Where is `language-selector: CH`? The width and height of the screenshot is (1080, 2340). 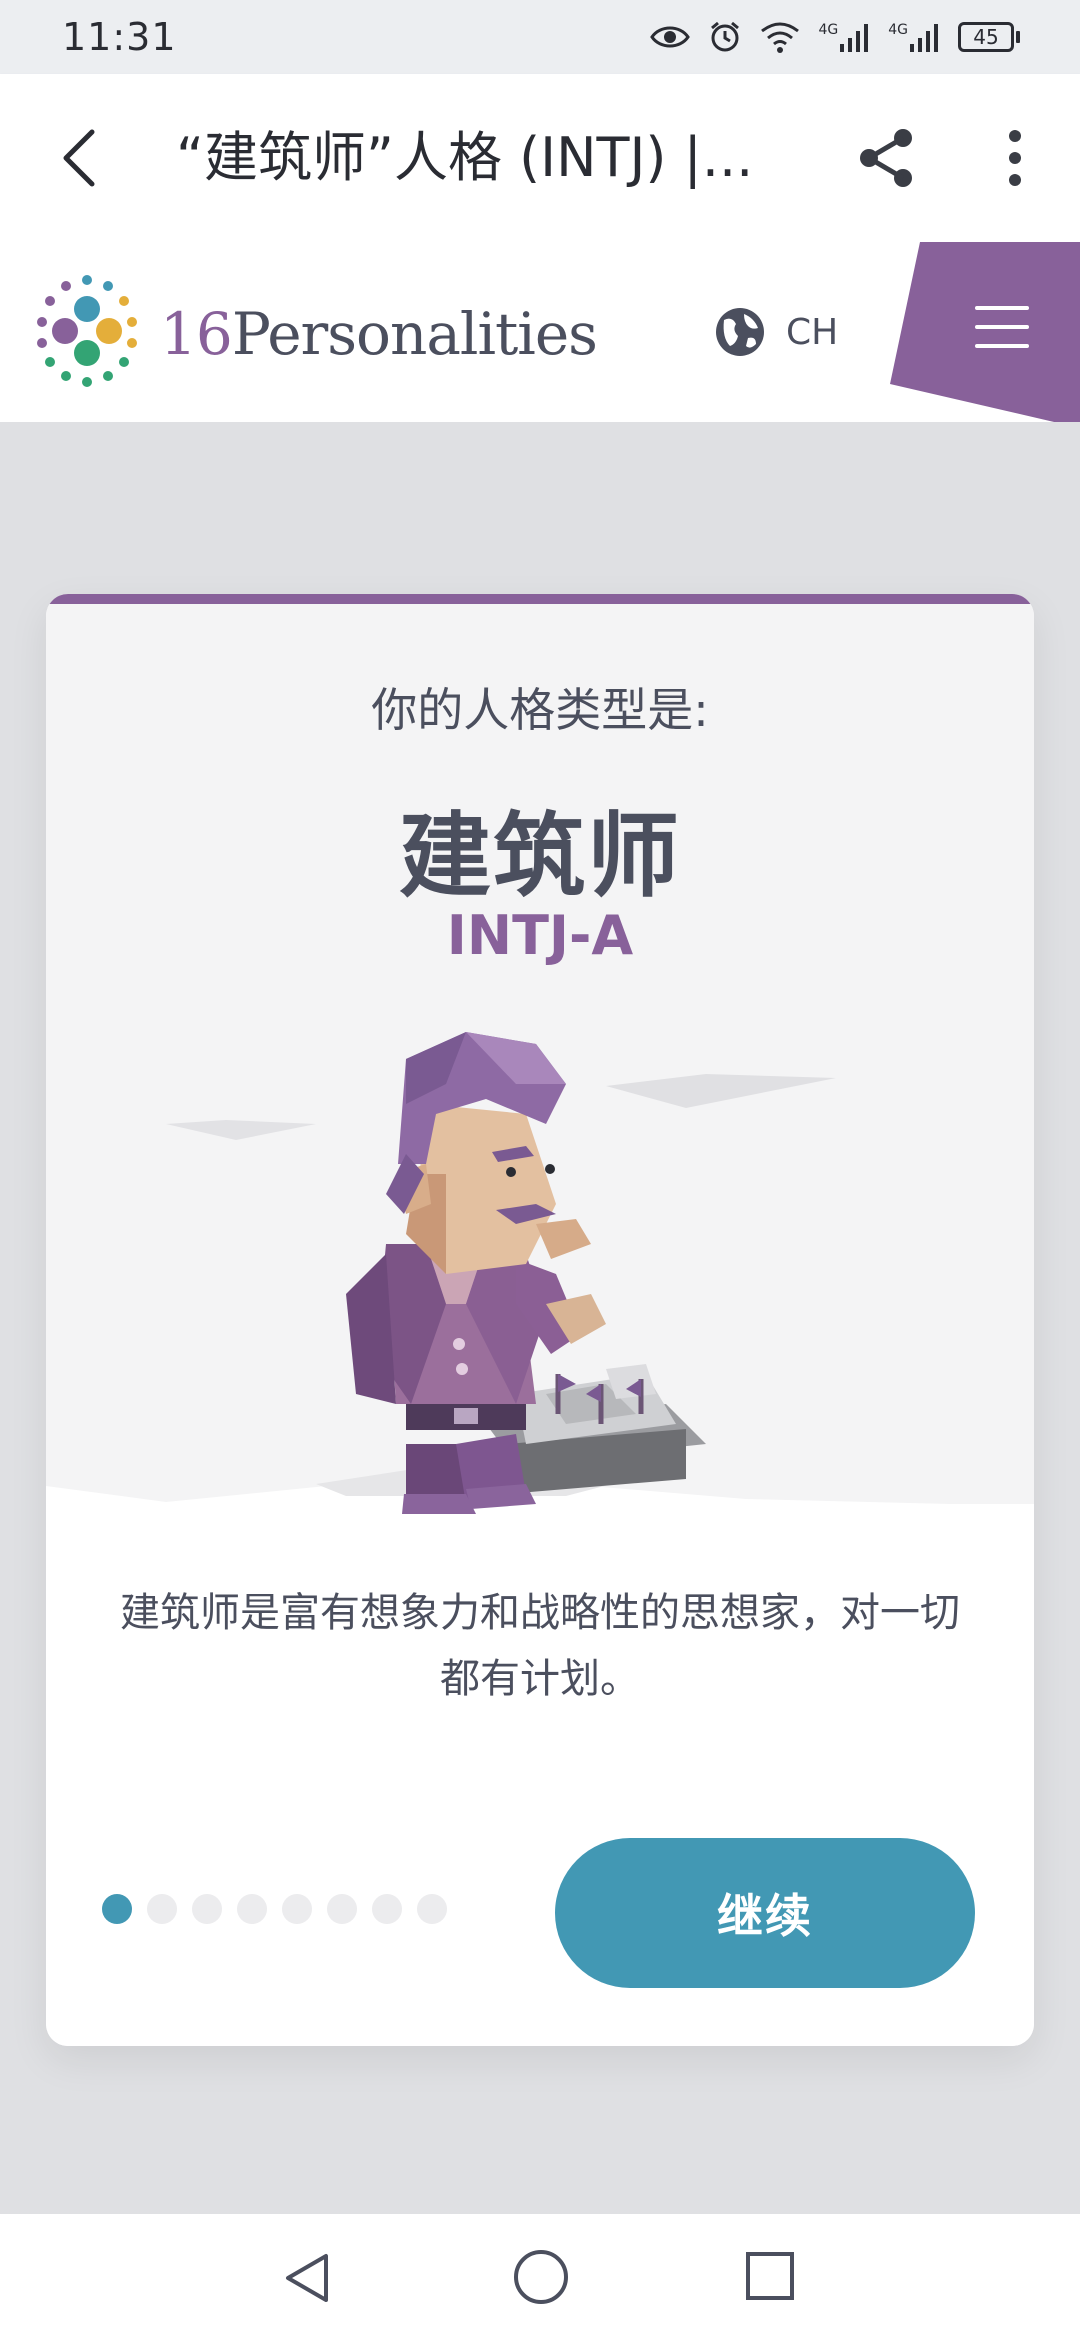
language-selector: CH is located at coordinates (812, 333).